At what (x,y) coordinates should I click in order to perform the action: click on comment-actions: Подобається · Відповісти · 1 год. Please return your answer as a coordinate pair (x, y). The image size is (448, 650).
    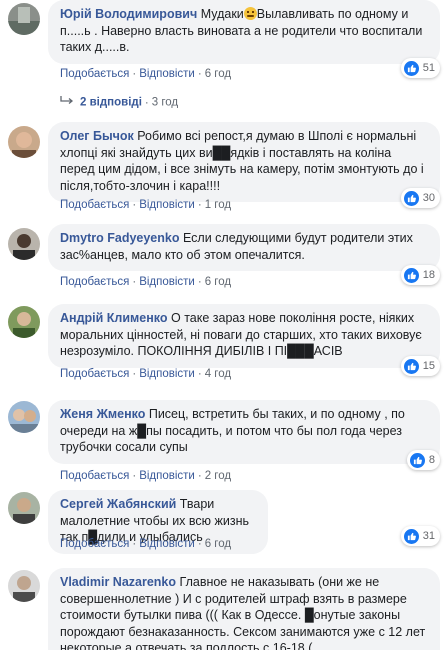
    Looking at the image, I should click on (145, 205).